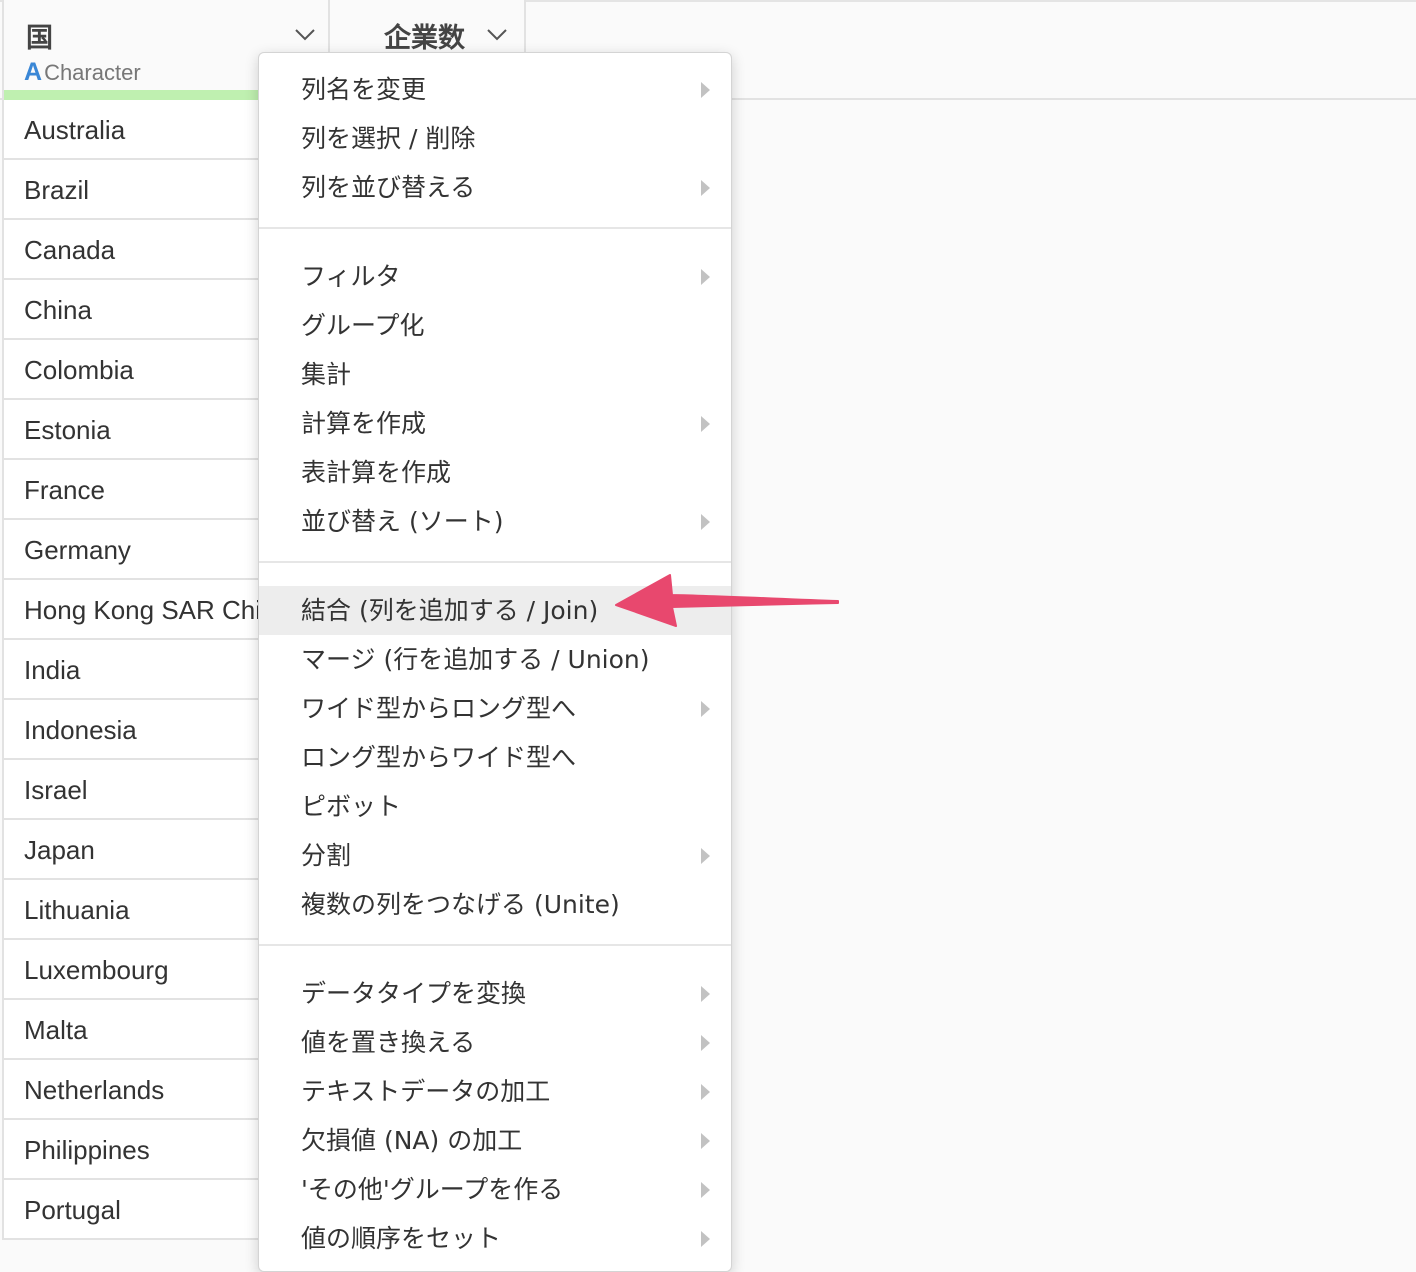 This screenshot has height=1272, width=1416. What do you see at coordinates (376, 472) in the screenshot?
I see `menu-item-label: 表計算を作成` at bounding box center [376, 472].